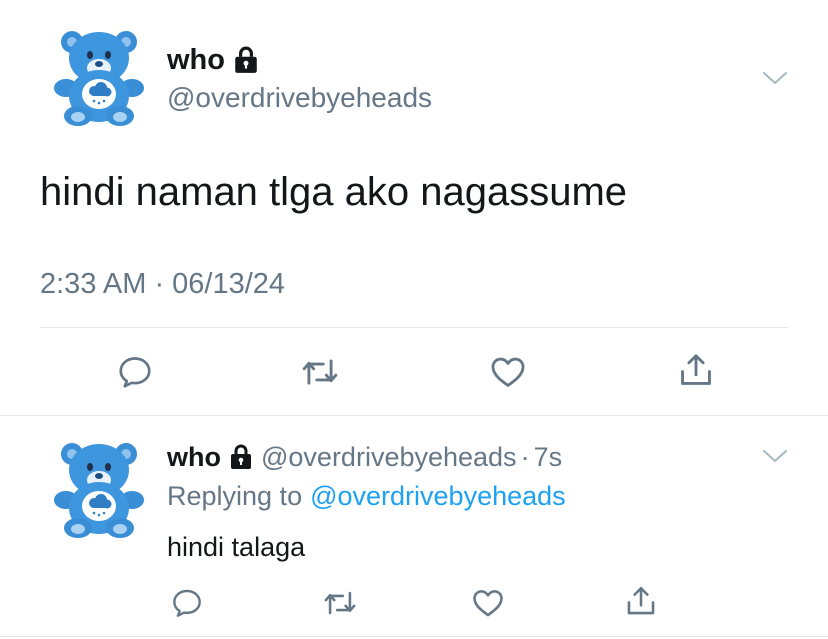 The image size is (828, 639). I want to click on reply-retweet-button, so click(340, 603).